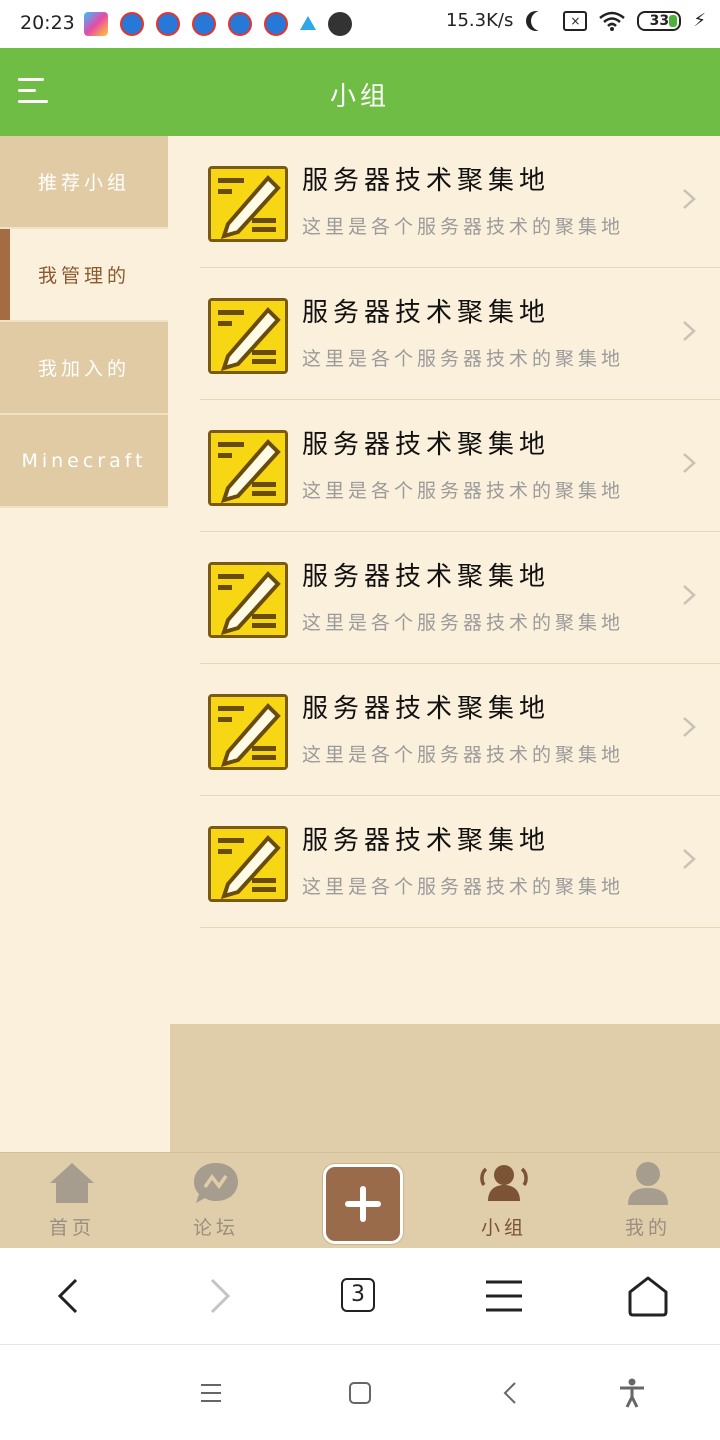 This screenshot has height=1440, width=720. Describe the element at coordinates (632, 1393) in the screenshot. I see `accessibility-icon` at that location.